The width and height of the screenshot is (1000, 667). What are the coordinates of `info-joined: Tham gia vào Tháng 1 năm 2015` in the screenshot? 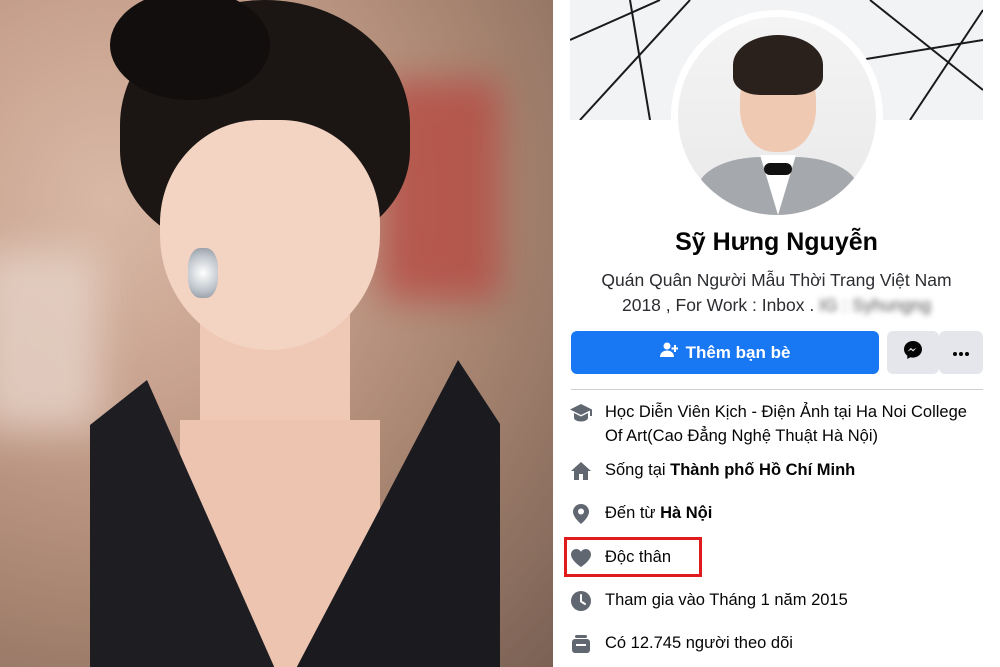 It's located at (776, 602).